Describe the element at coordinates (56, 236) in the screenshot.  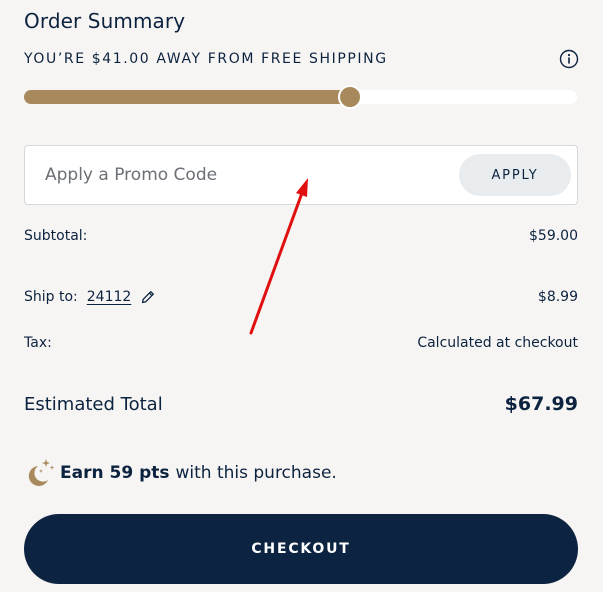
I see `subtotal-label: Subtotal:` at that location.